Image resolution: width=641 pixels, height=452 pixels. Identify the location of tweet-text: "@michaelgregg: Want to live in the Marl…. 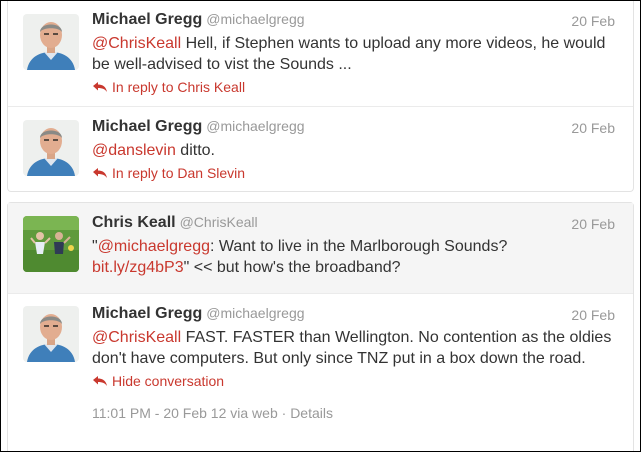
(353, 257).